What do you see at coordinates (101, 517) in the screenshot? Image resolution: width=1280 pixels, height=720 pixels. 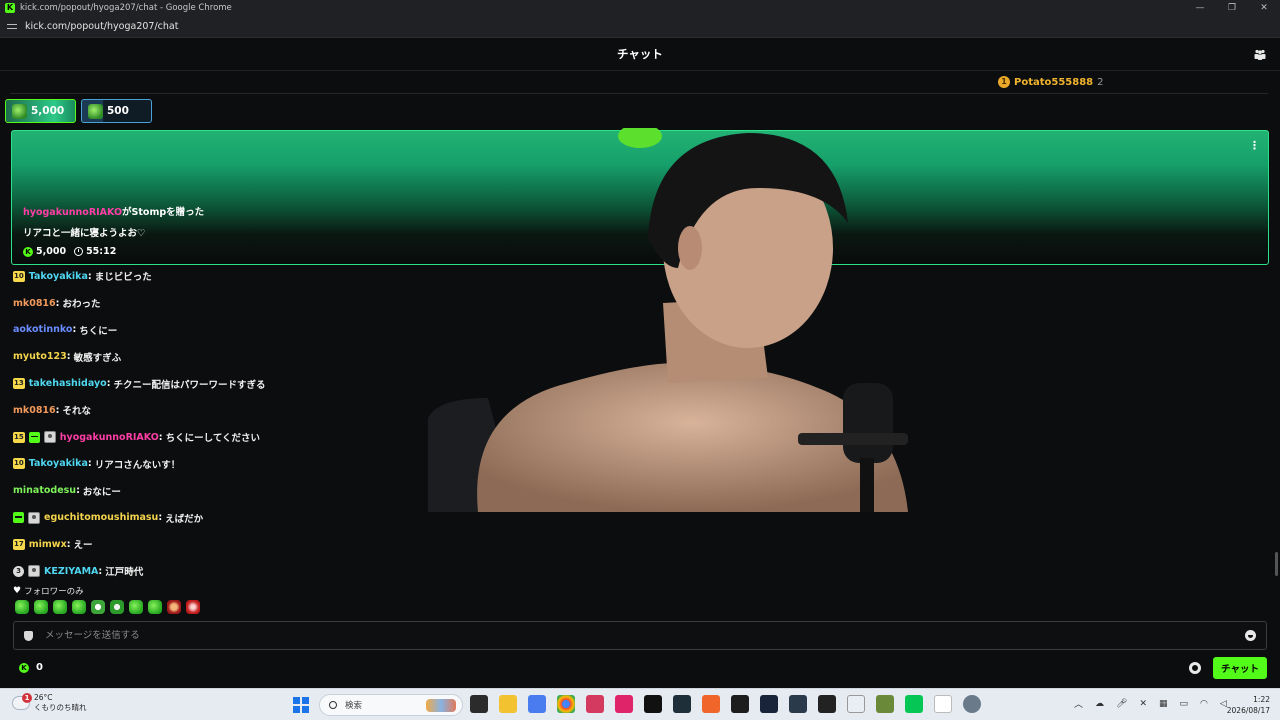 I see `chat-username: eguchitomoushimasu` at bounding box center [101, 517].